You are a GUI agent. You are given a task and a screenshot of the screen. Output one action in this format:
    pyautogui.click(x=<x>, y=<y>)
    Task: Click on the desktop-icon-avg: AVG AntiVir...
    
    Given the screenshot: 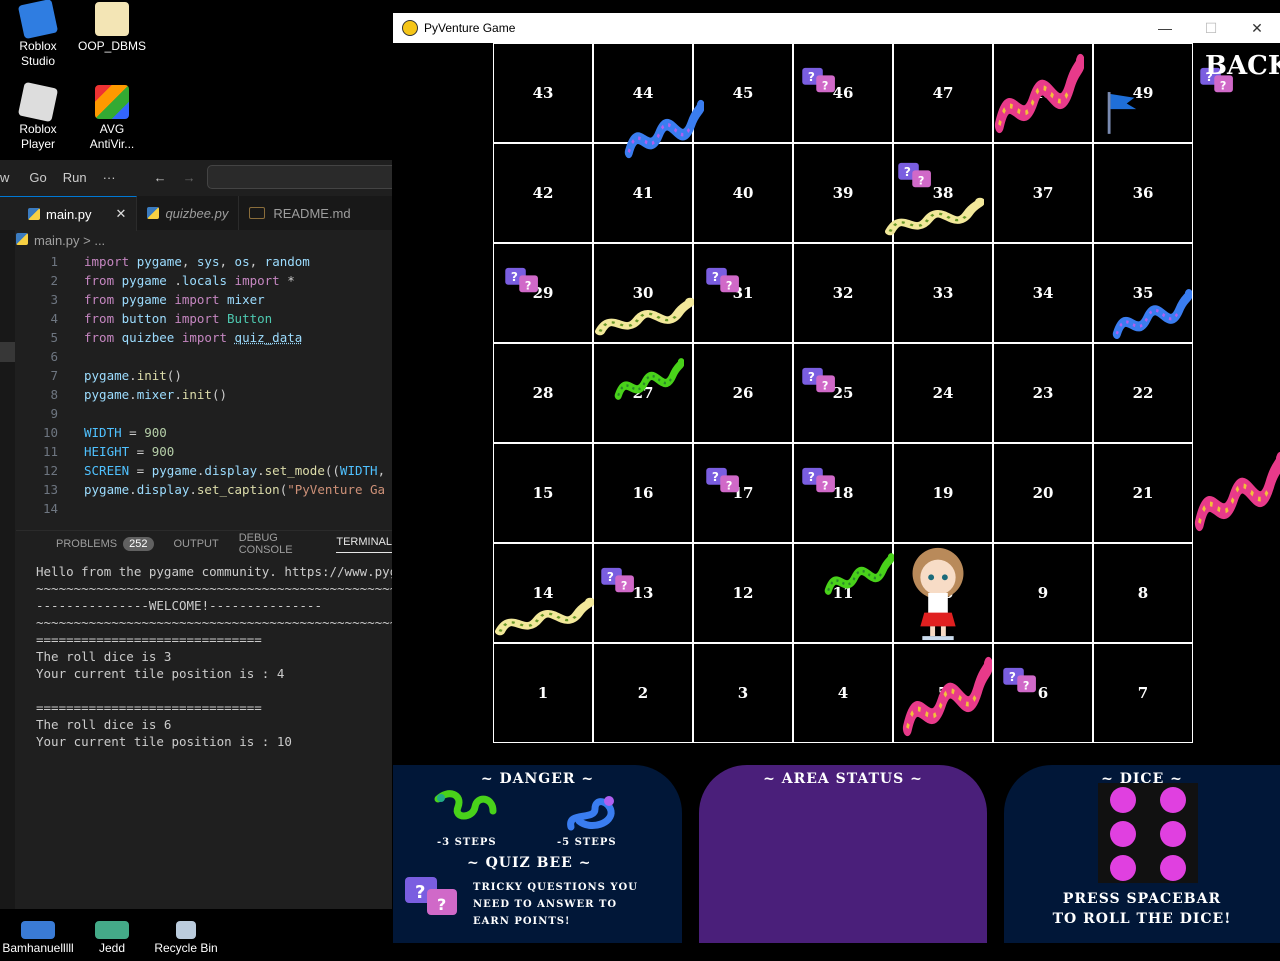 What is the action you would take?
    pyautogui.click(x=112, y=118)
    